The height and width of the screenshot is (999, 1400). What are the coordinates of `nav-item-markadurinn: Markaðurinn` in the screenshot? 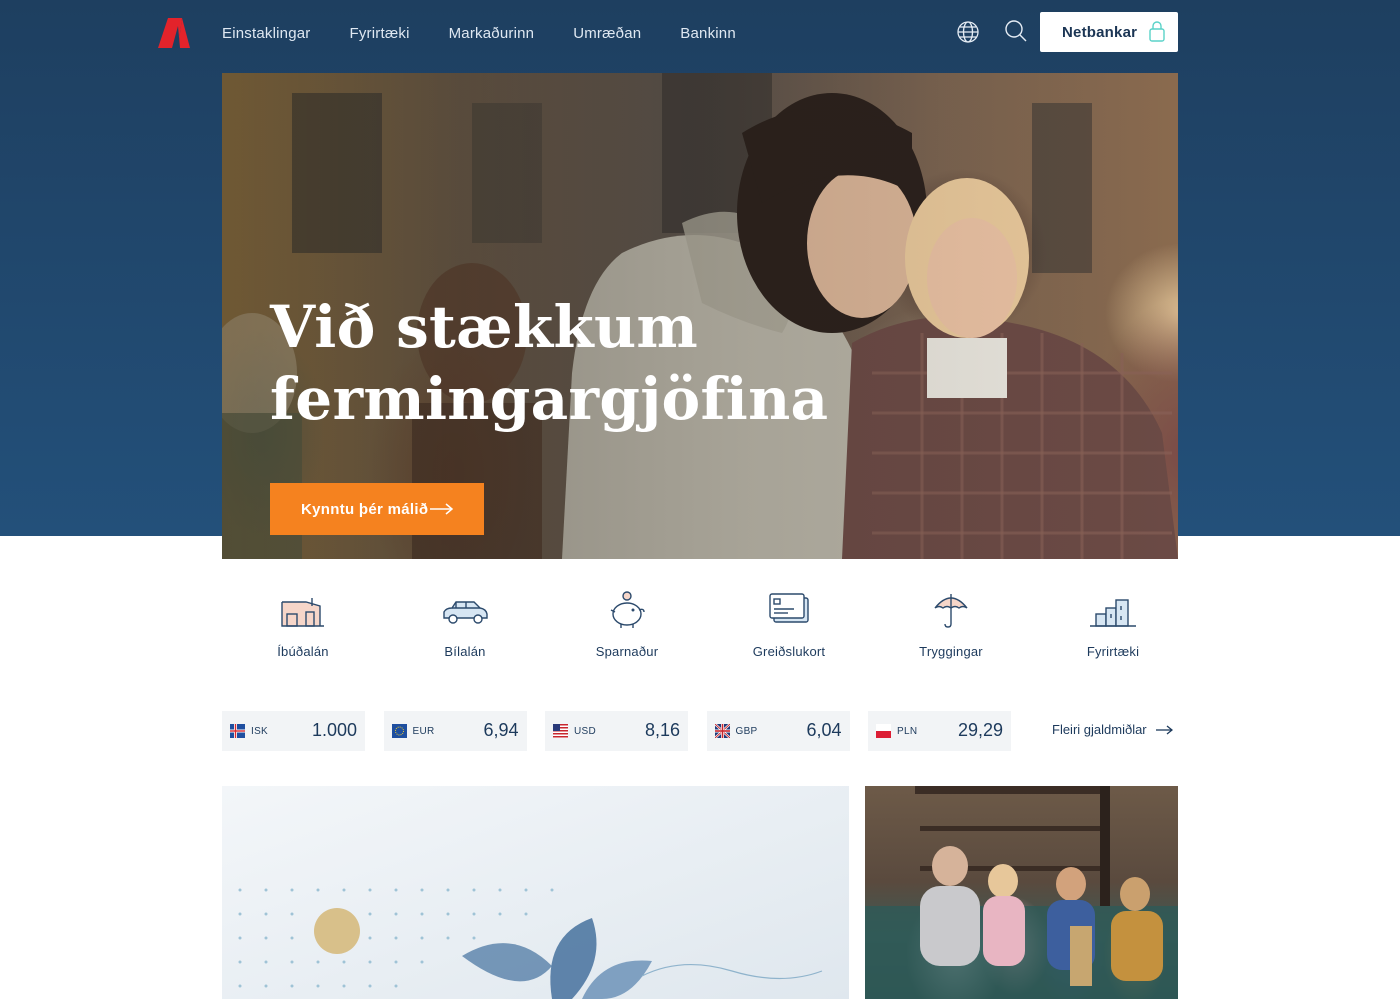 It's located at (492, 34).